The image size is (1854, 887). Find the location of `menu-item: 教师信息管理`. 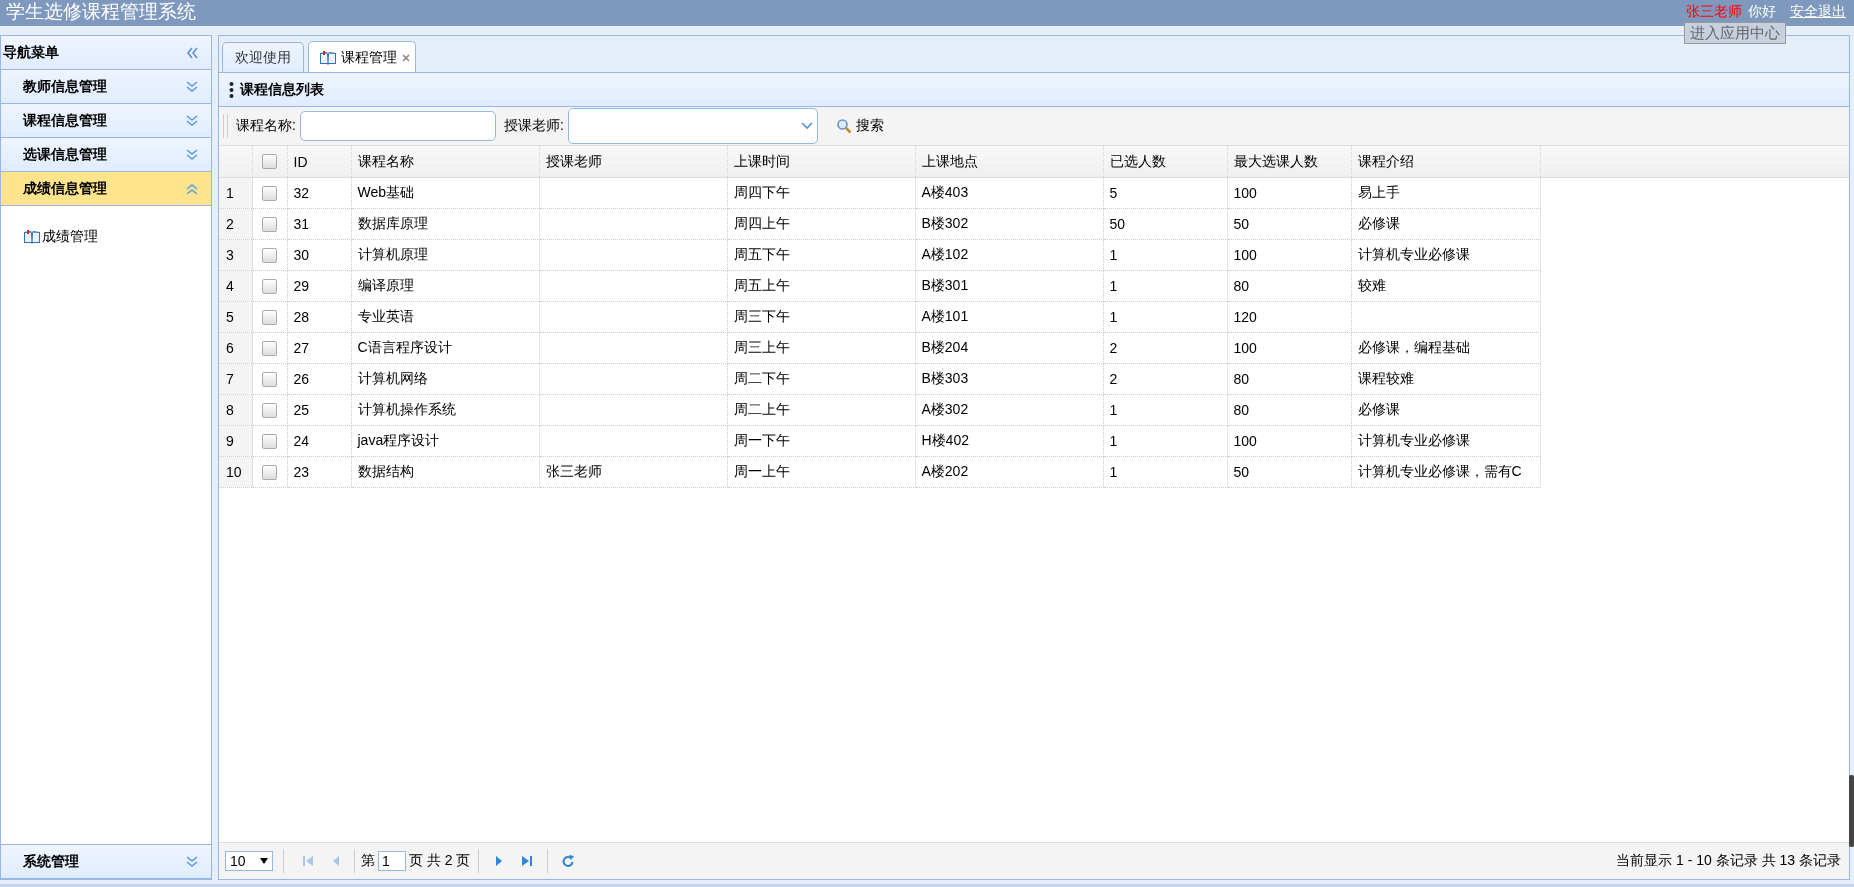

menu-item: 教师信息管理 is located at coordinates (106, 87).